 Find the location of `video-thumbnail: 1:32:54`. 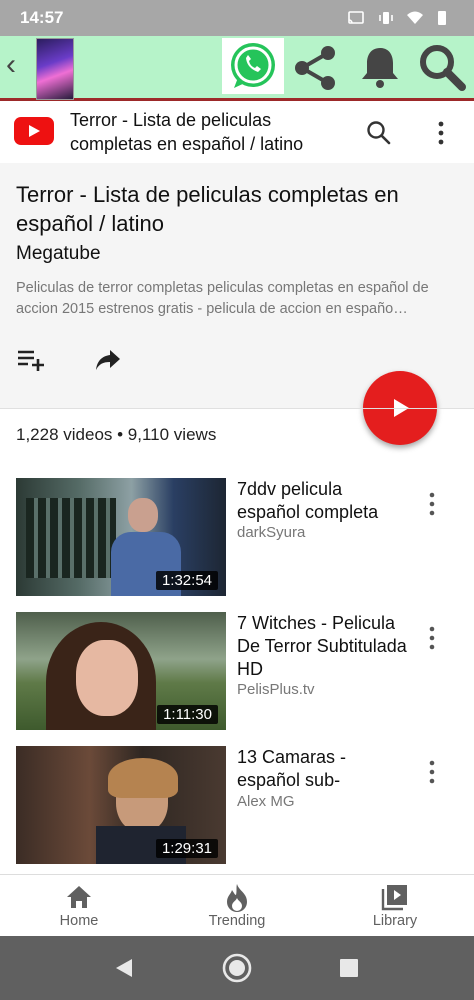

video-thumbnail: 1:32:54 is located at coordinates (121, 537).